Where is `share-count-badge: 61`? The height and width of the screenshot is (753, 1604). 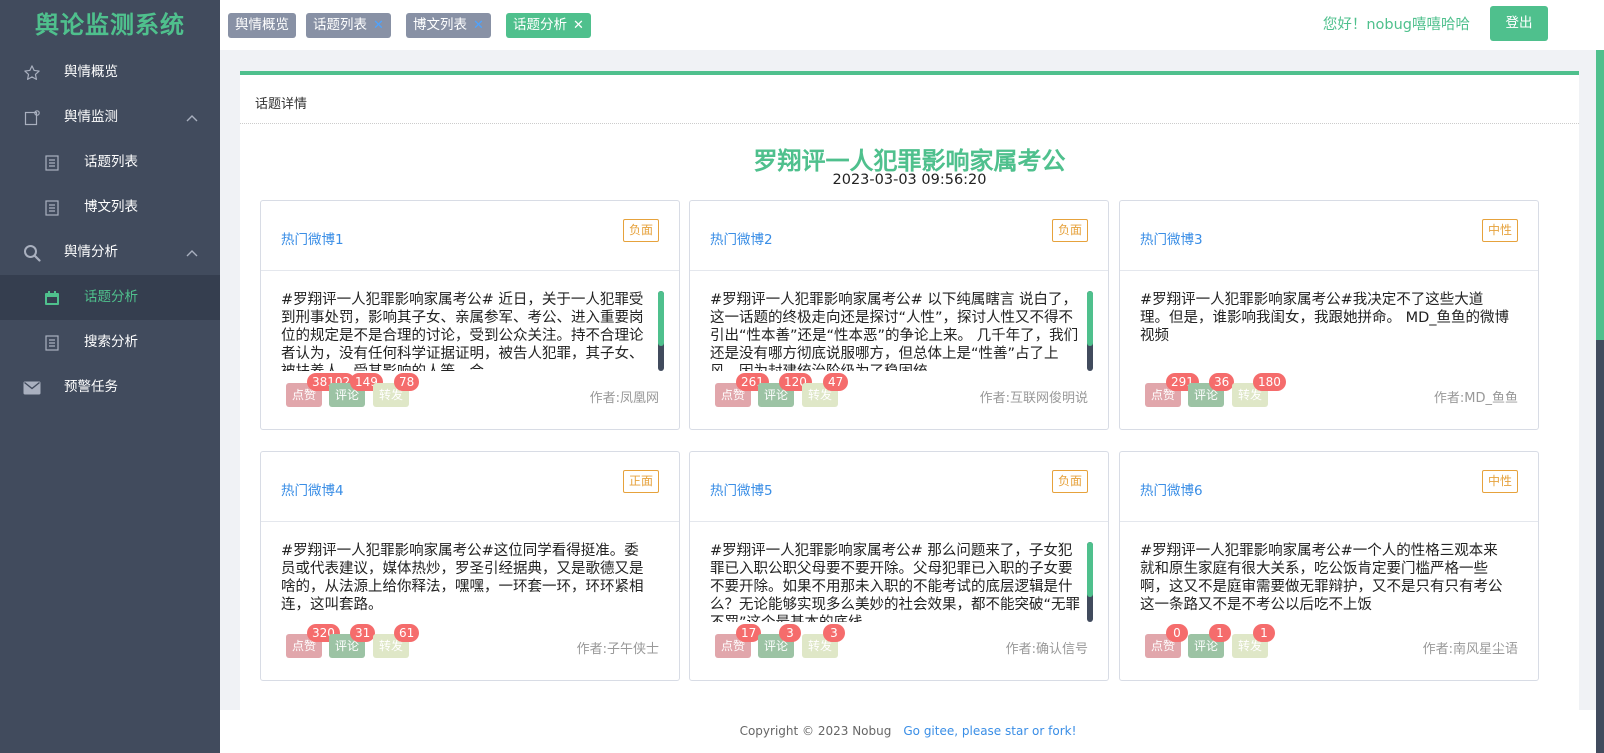
share-count-badge: 61 is located at coordinates (407, 633).